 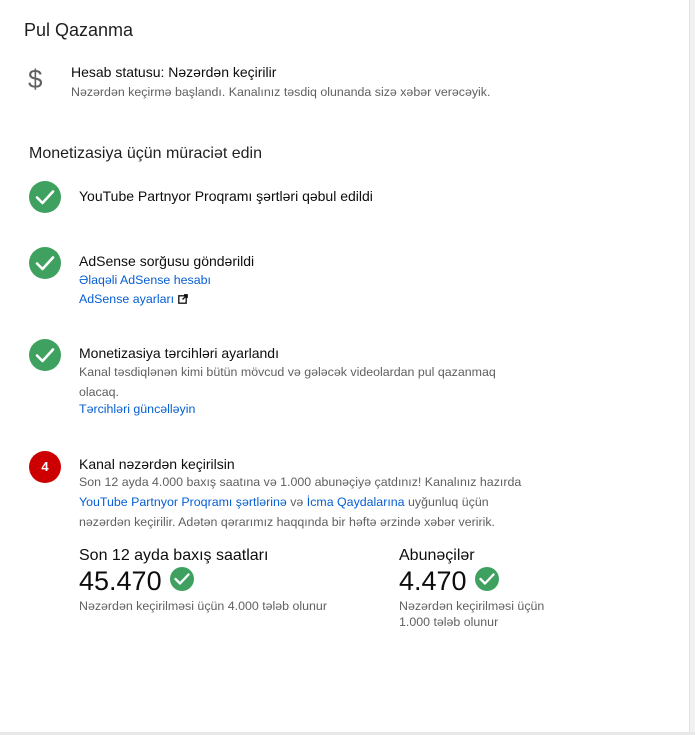 What do you see at coordinates (99, 392) in the screenshot?
I see `step-description-line: olacaq.` at bounding box center [99, 392].